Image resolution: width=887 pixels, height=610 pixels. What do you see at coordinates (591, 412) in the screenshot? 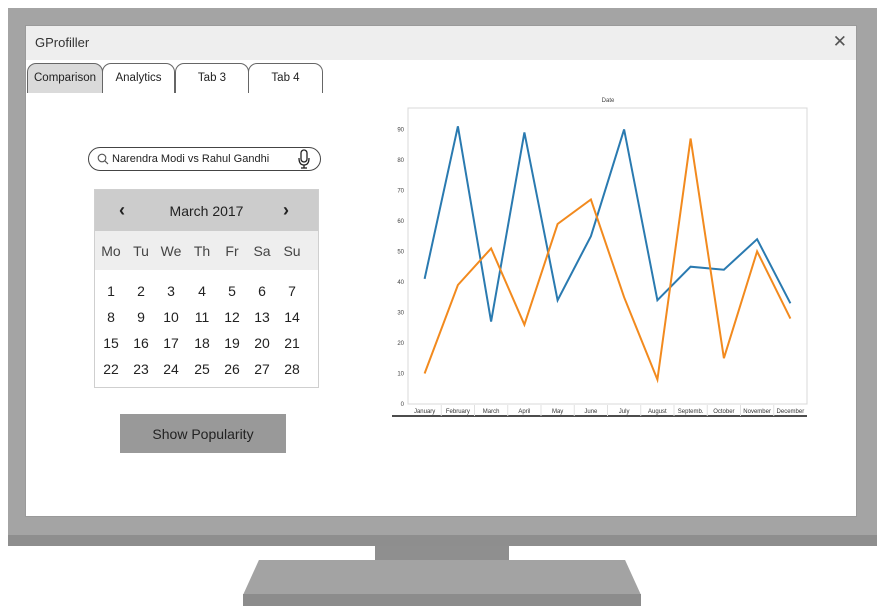
I see `x-tick-label: June` at bounding box center [591, 412].